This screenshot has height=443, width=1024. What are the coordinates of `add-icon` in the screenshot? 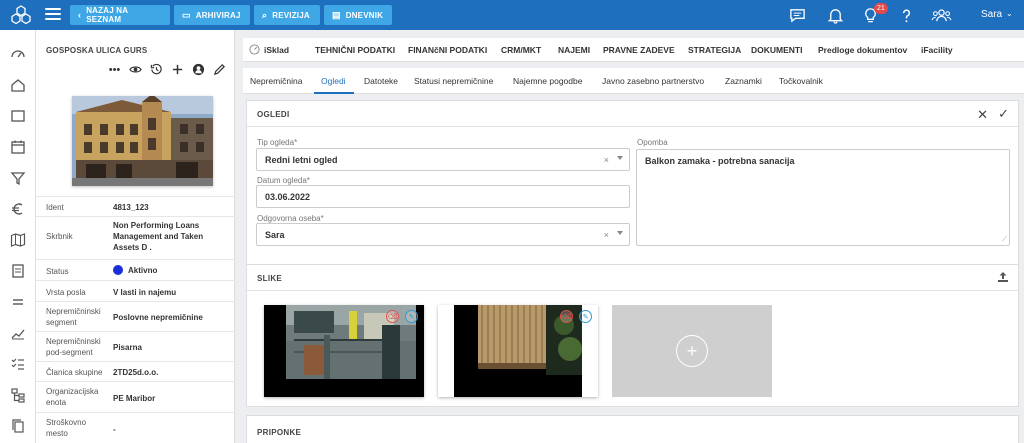 It's located at (177, 69).